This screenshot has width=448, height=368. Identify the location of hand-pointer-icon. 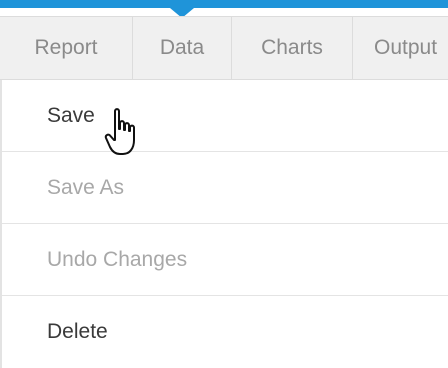
(119, 131).